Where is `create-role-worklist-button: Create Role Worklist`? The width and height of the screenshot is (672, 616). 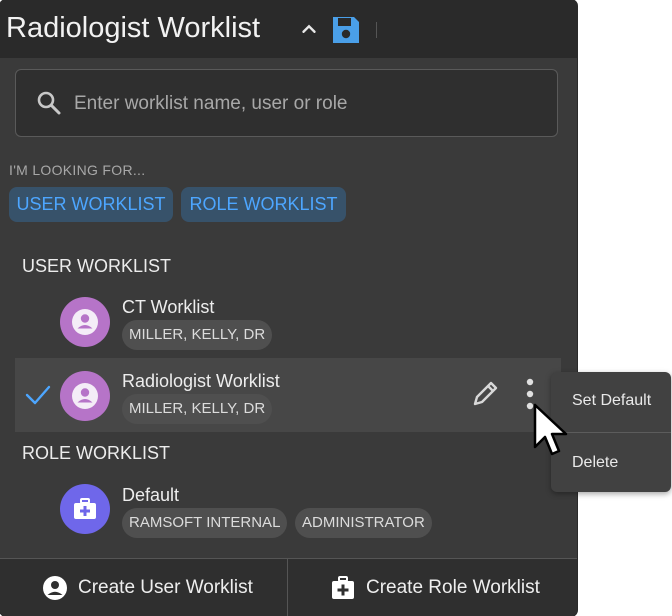 create-role-worklist-button: Create Role Worklist is located at coordinates (435, 587).